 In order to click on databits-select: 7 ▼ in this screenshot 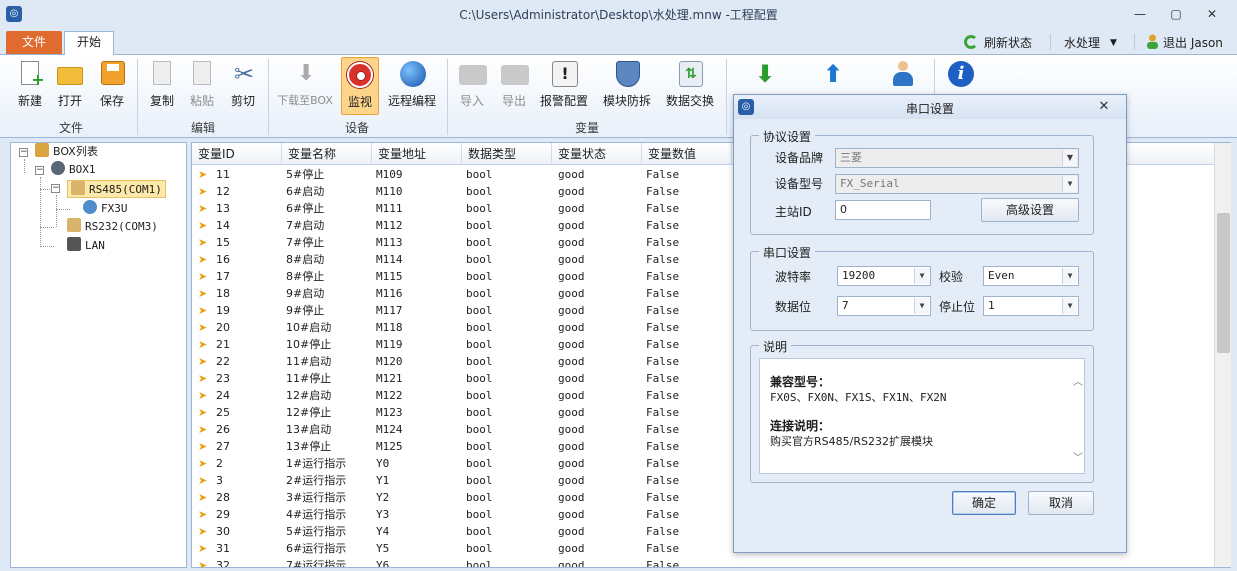, I will do `click(884, 306)`.